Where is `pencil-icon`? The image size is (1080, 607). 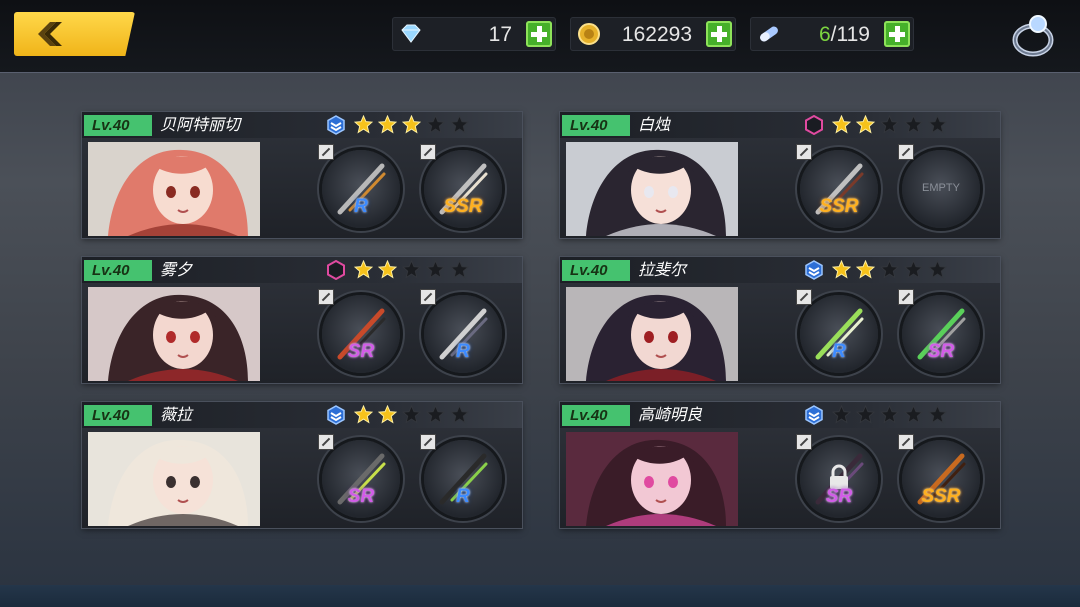 pencil-icon is located at coordinates (906, 152).